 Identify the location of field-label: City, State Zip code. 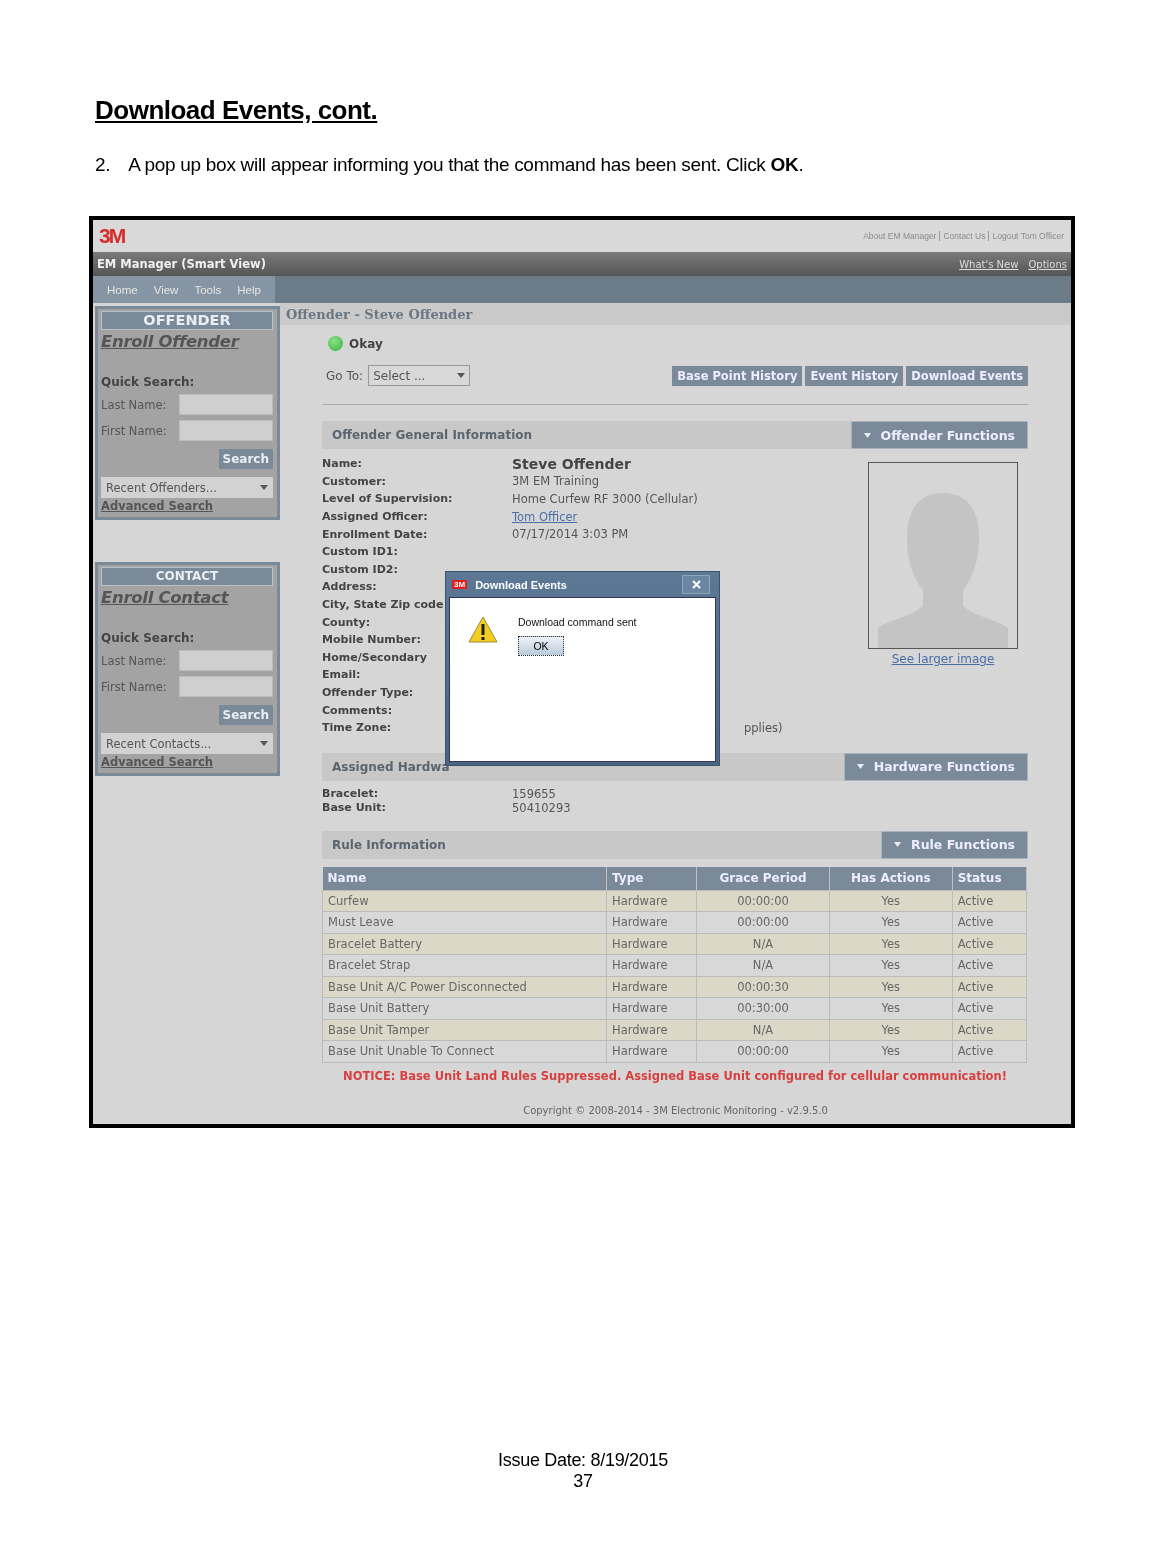
(383, 605).